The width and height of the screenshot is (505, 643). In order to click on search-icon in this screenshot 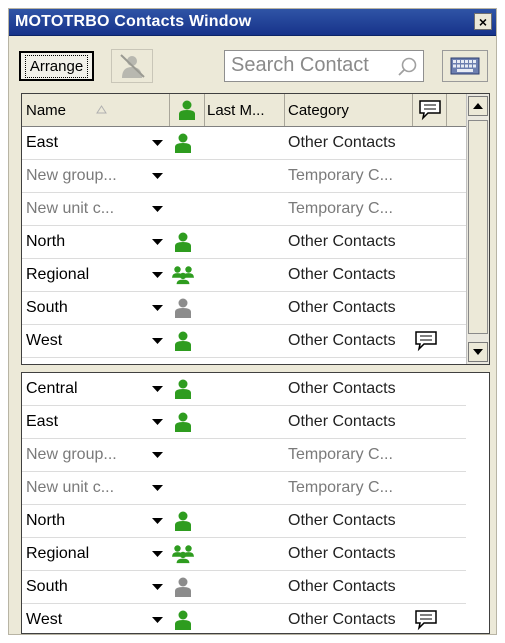, I will do `click(407, 67)`.